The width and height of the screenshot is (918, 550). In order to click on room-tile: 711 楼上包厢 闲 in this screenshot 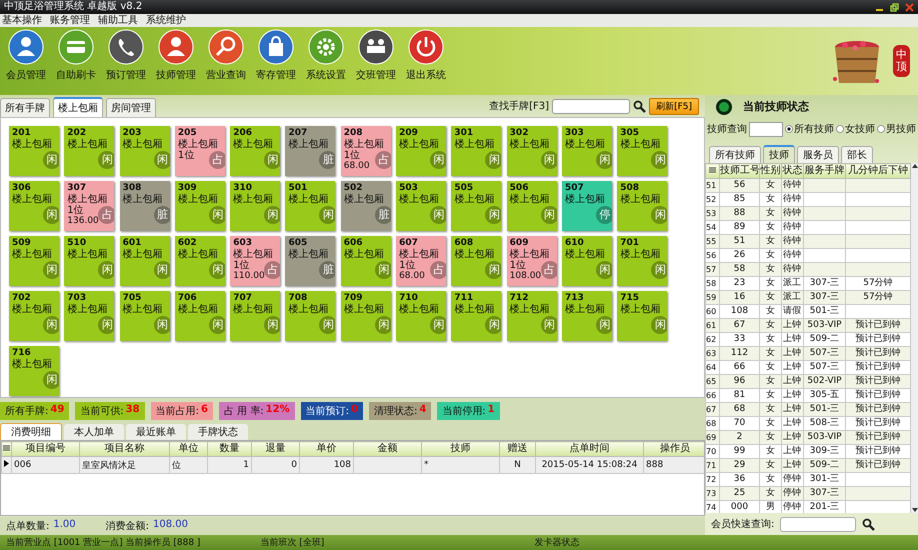, I will do `click(476, 316)`.